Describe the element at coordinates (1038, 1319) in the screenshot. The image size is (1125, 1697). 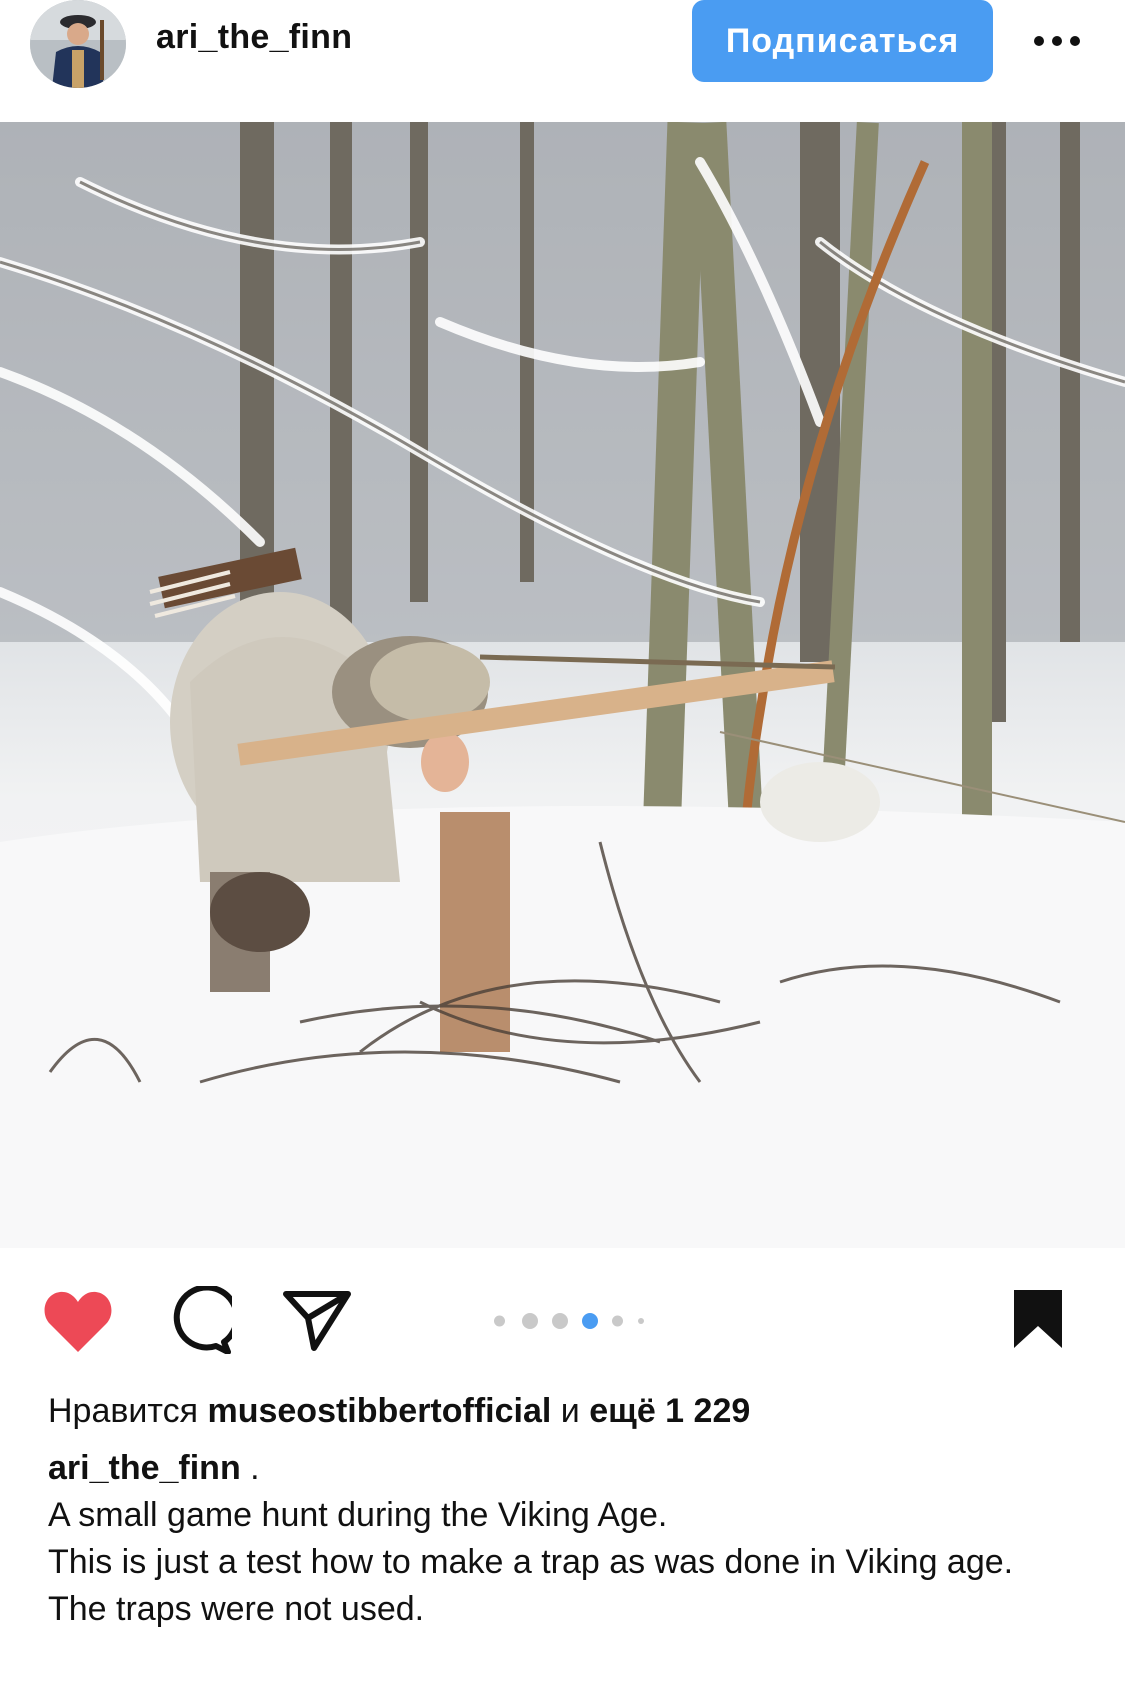
I see `bookmark-filled-icon` at that location.